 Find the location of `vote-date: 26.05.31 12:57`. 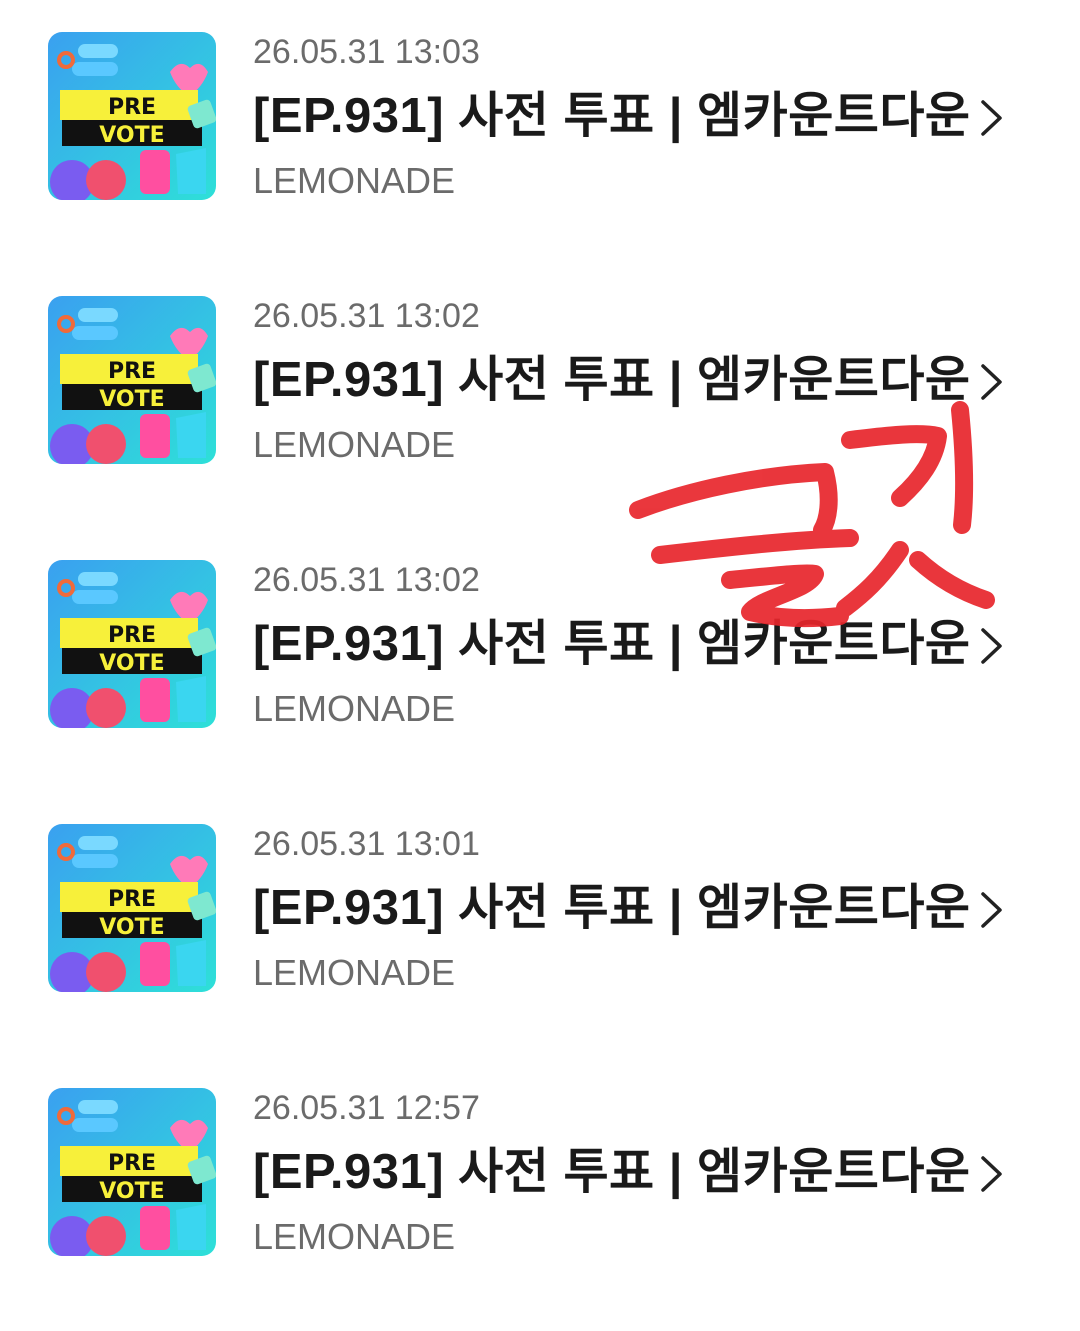

vote-date: 26.05.31 12:57 is located at coordinates (366, 1108).